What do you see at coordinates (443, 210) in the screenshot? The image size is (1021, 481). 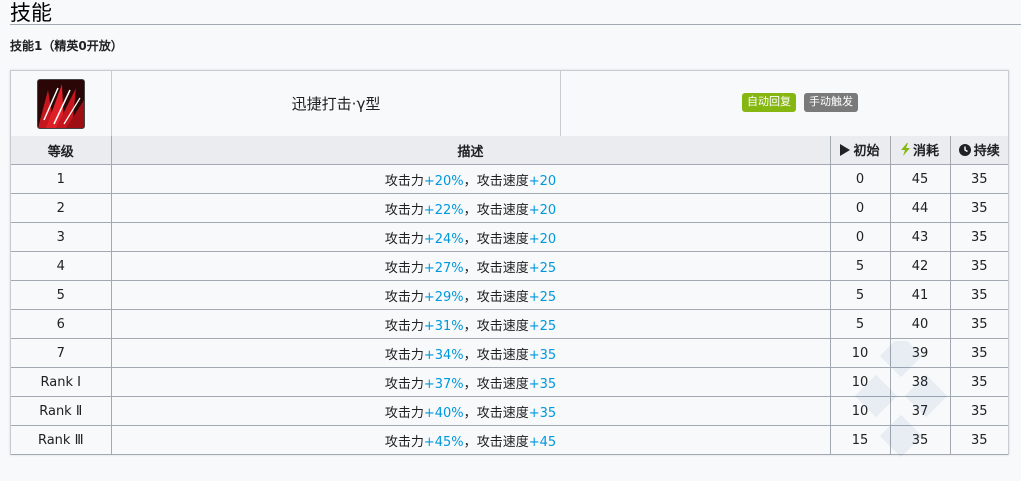 I see `atk-value: +22%` at bounding box center [443, 210].